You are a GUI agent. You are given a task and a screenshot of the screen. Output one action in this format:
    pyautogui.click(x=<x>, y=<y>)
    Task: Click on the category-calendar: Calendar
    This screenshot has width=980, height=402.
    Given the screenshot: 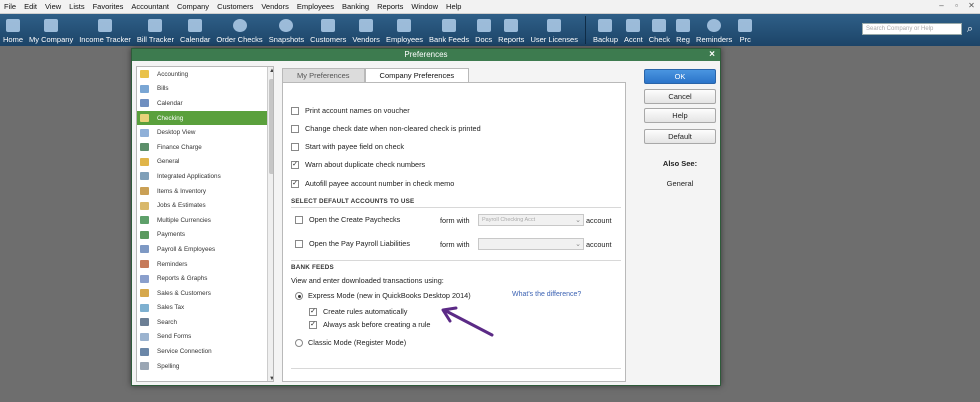 What is the action you would take?
    pyautogui.click(x=205, y=103)
    